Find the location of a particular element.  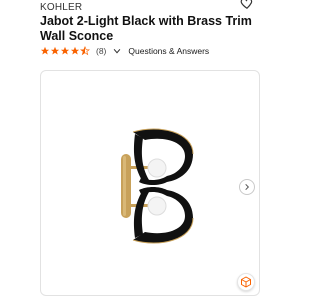

product-image is located at coordinates (157, 186).